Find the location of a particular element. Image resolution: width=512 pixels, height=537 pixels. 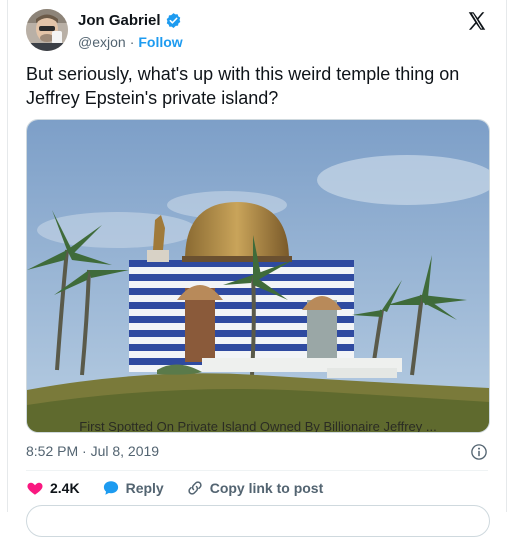

handle: @exjon is located at coordinates (102, 42).